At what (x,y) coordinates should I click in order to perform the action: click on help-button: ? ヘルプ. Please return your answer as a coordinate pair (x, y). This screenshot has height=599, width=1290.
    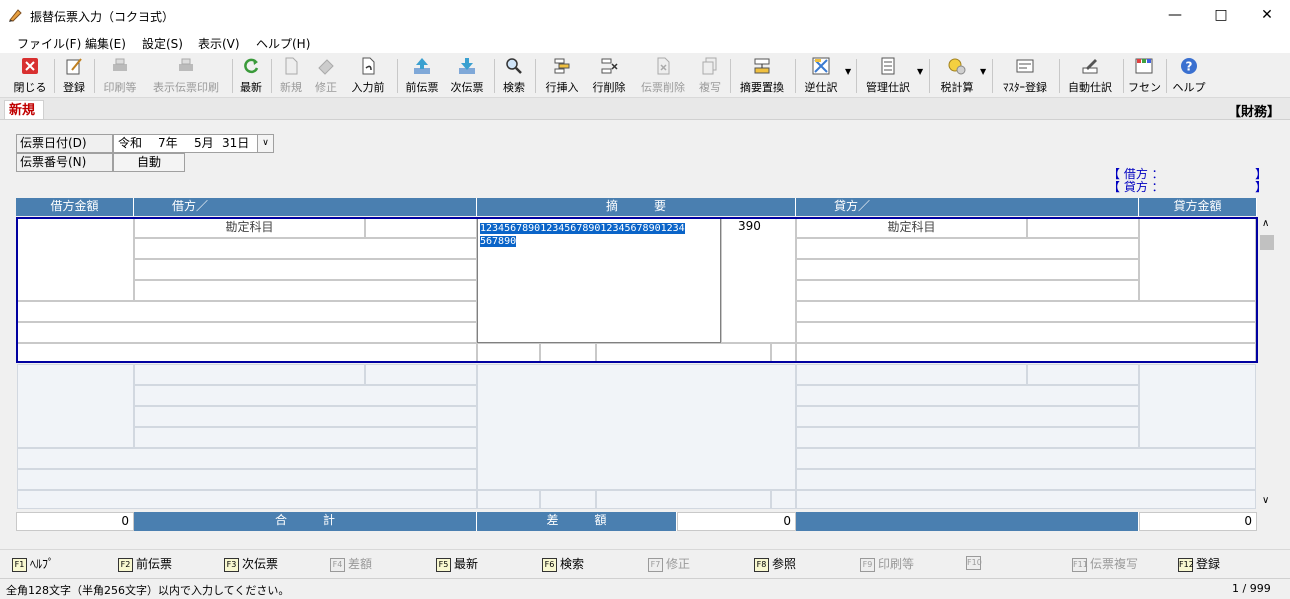
    Looking at the image, I should click on (1189, 76).